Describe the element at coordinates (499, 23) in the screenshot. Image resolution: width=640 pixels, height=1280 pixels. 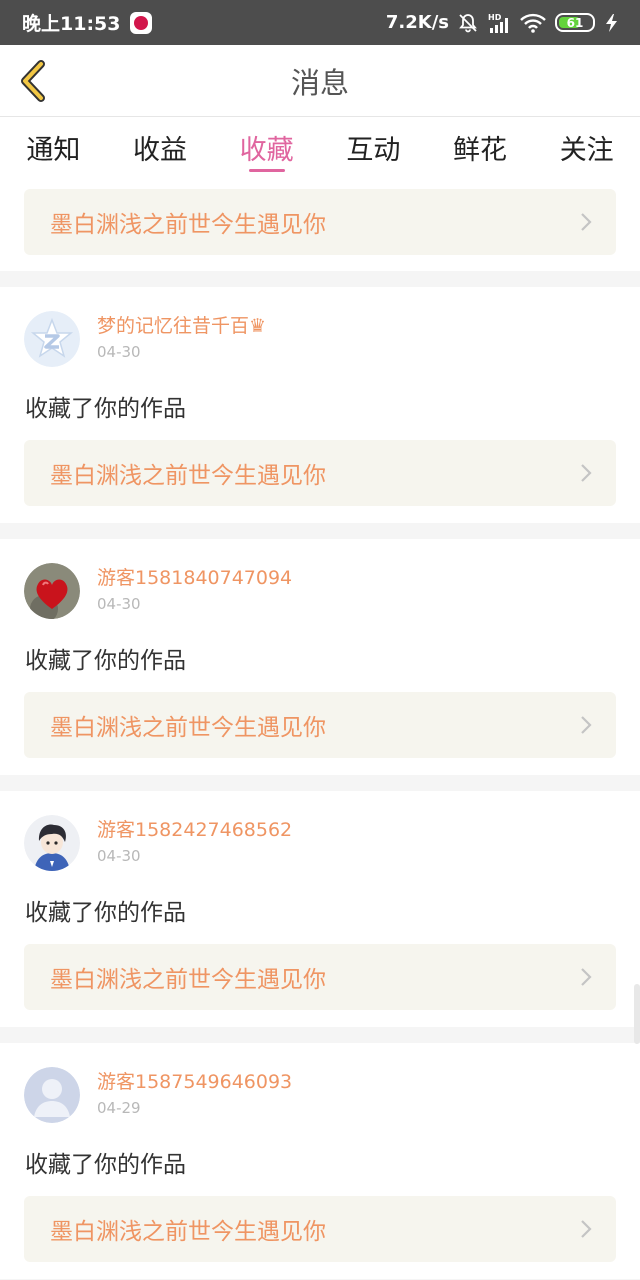
I see `hd-signal-icon: HD` at that location.